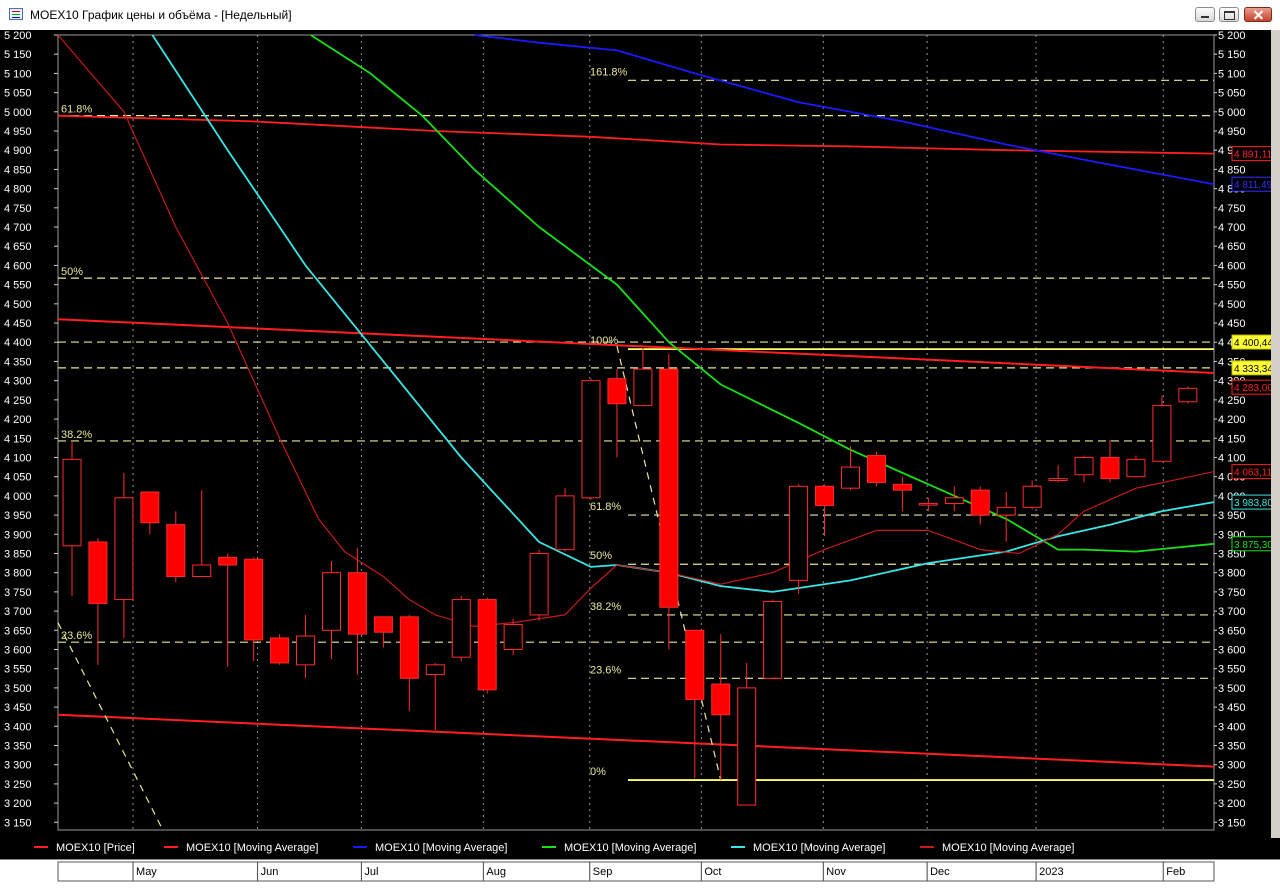 Image resolution: width=1280 pixels, height=888 pixels. Describe the element at coordinates (609, 72) in the screenshot. I see `fib-right-label: 161.8%` at that location.